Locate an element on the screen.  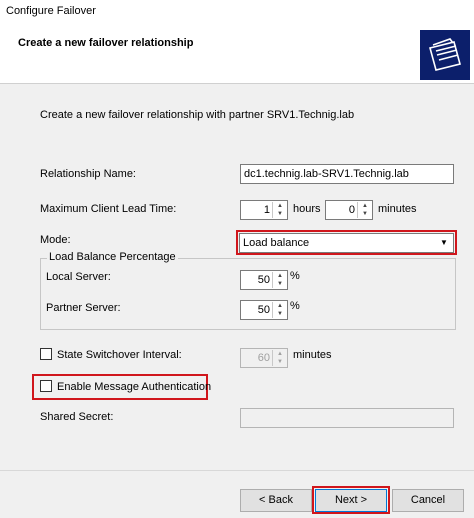
footer-divider is located at coordinates (237, 470).